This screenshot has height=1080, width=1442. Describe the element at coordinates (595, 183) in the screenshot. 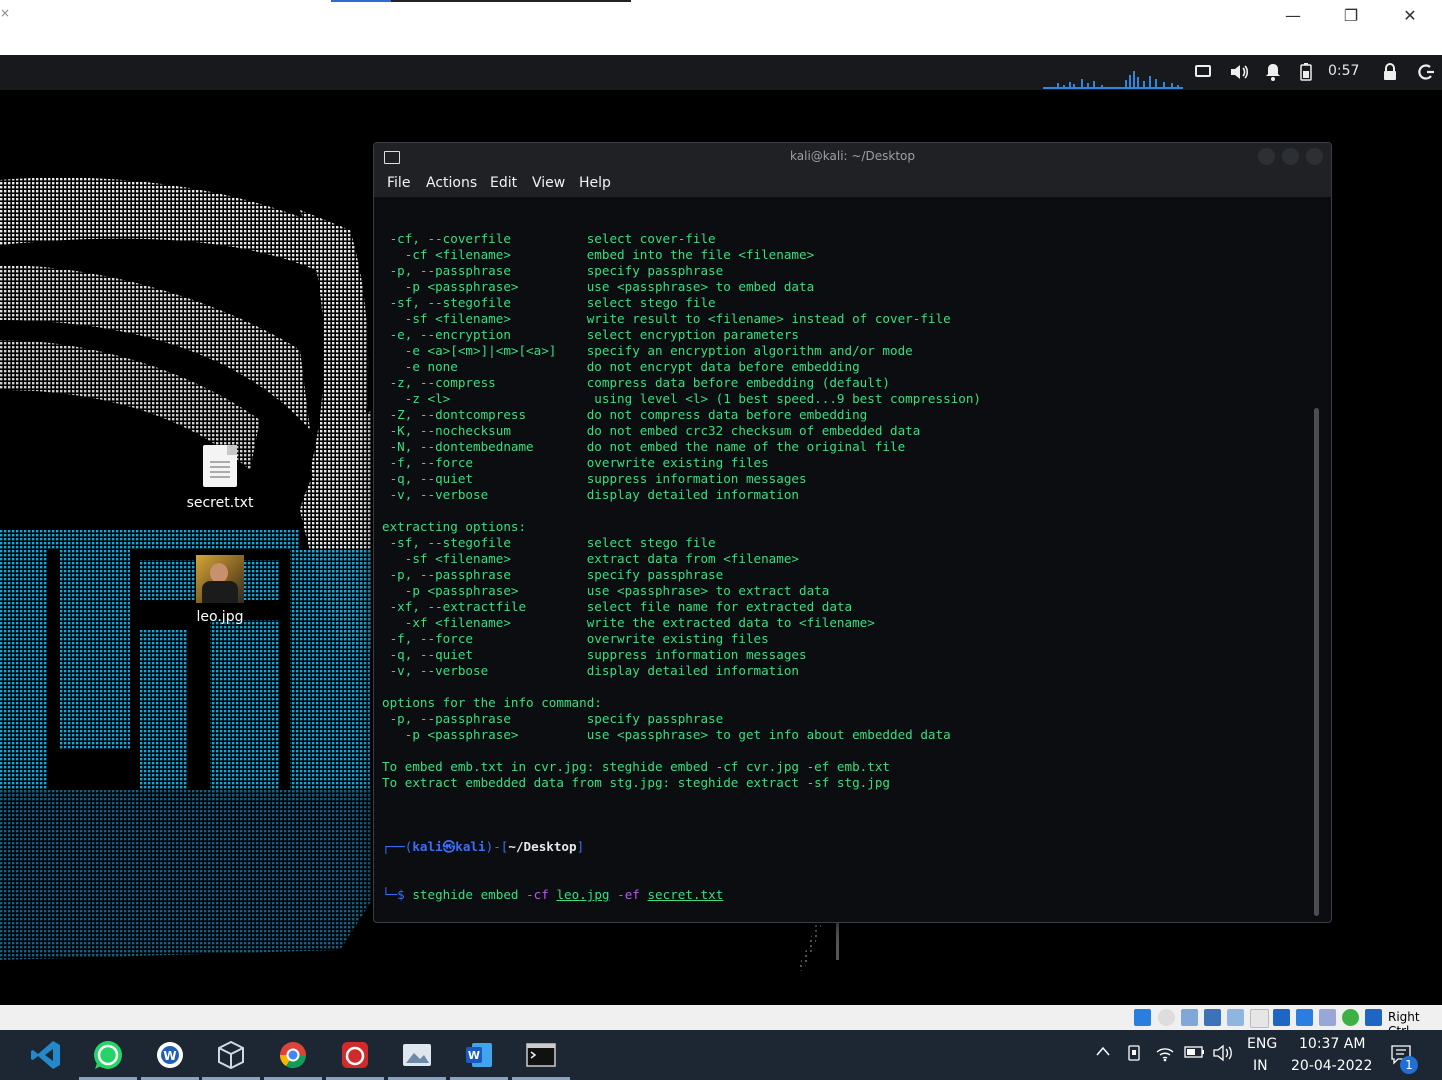

I see `menu-help: Help` at that location.